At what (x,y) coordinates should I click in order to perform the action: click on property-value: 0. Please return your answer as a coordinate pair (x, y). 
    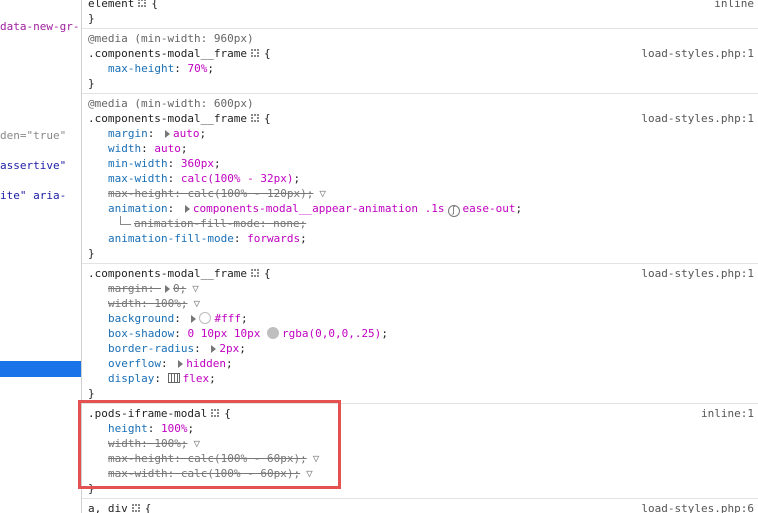
    Looking at the image, I should click on (176, 288).